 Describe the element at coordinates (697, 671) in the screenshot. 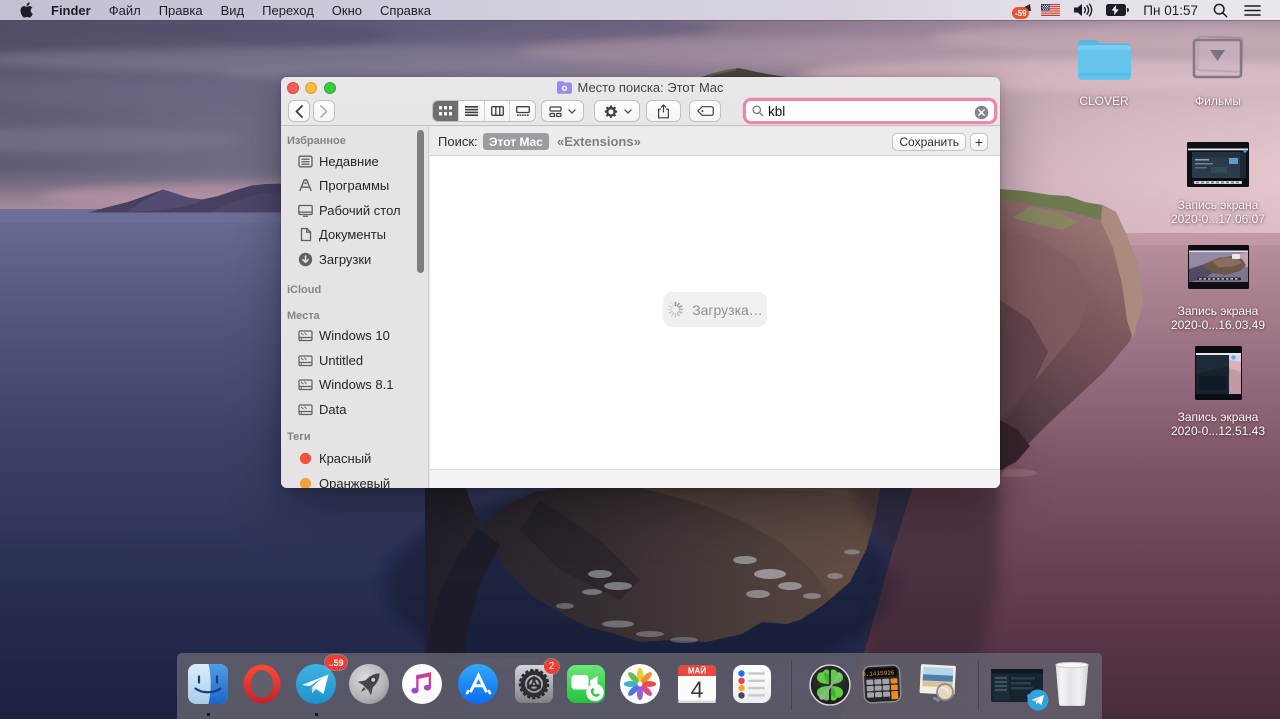

I see `svg-text: МАЙ` at that location.